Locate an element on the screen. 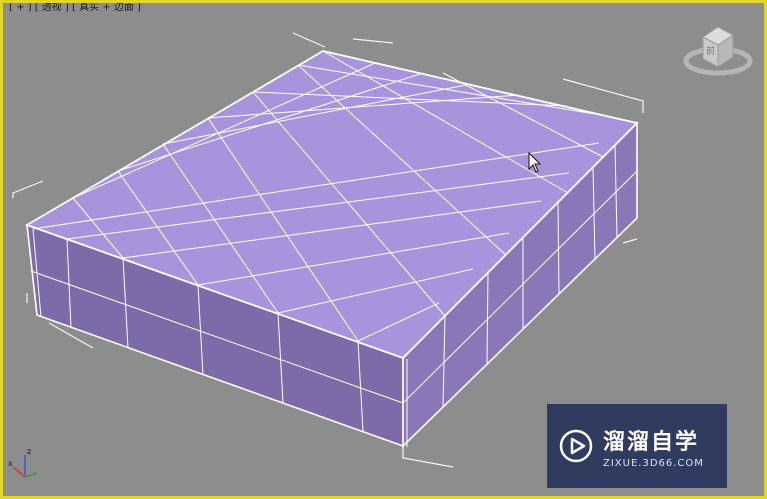 This screenshot has width=767, height=499. watermark-banner: 溜溜自学 ZIXUE.3D66.COM is located at coordinates (637, 446).